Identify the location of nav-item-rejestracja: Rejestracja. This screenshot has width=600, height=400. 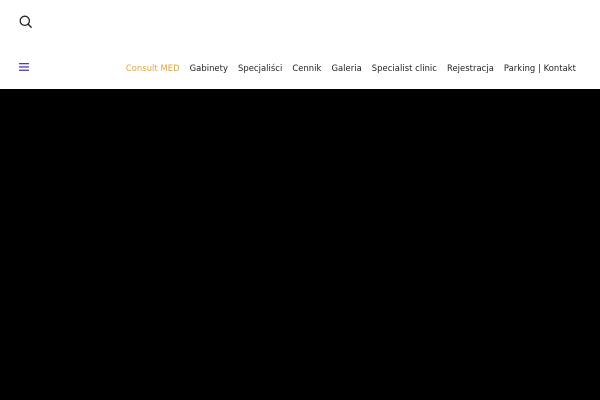
(470, 68).